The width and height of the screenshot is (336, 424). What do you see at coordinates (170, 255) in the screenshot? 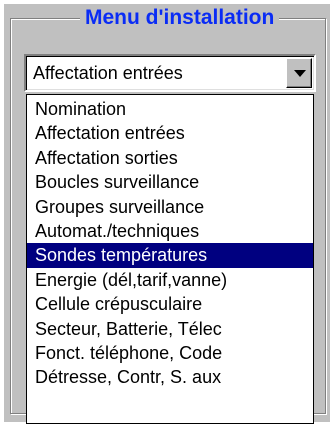
I see `list-item-selected: Sondes températures` at bounding box center [170, 255].